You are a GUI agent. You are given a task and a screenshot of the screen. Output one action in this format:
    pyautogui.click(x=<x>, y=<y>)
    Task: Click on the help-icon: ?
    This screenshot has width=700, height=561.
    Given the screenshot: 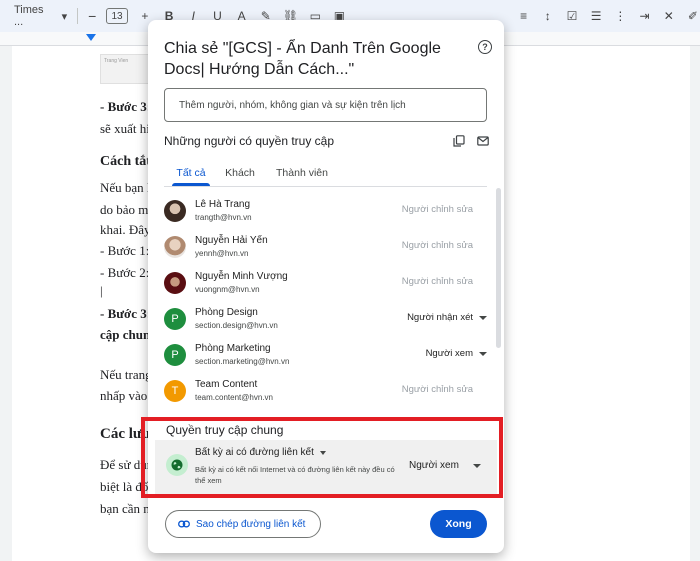 What is the action you would take?
    pyautogui.click(x=485, y=47)
    